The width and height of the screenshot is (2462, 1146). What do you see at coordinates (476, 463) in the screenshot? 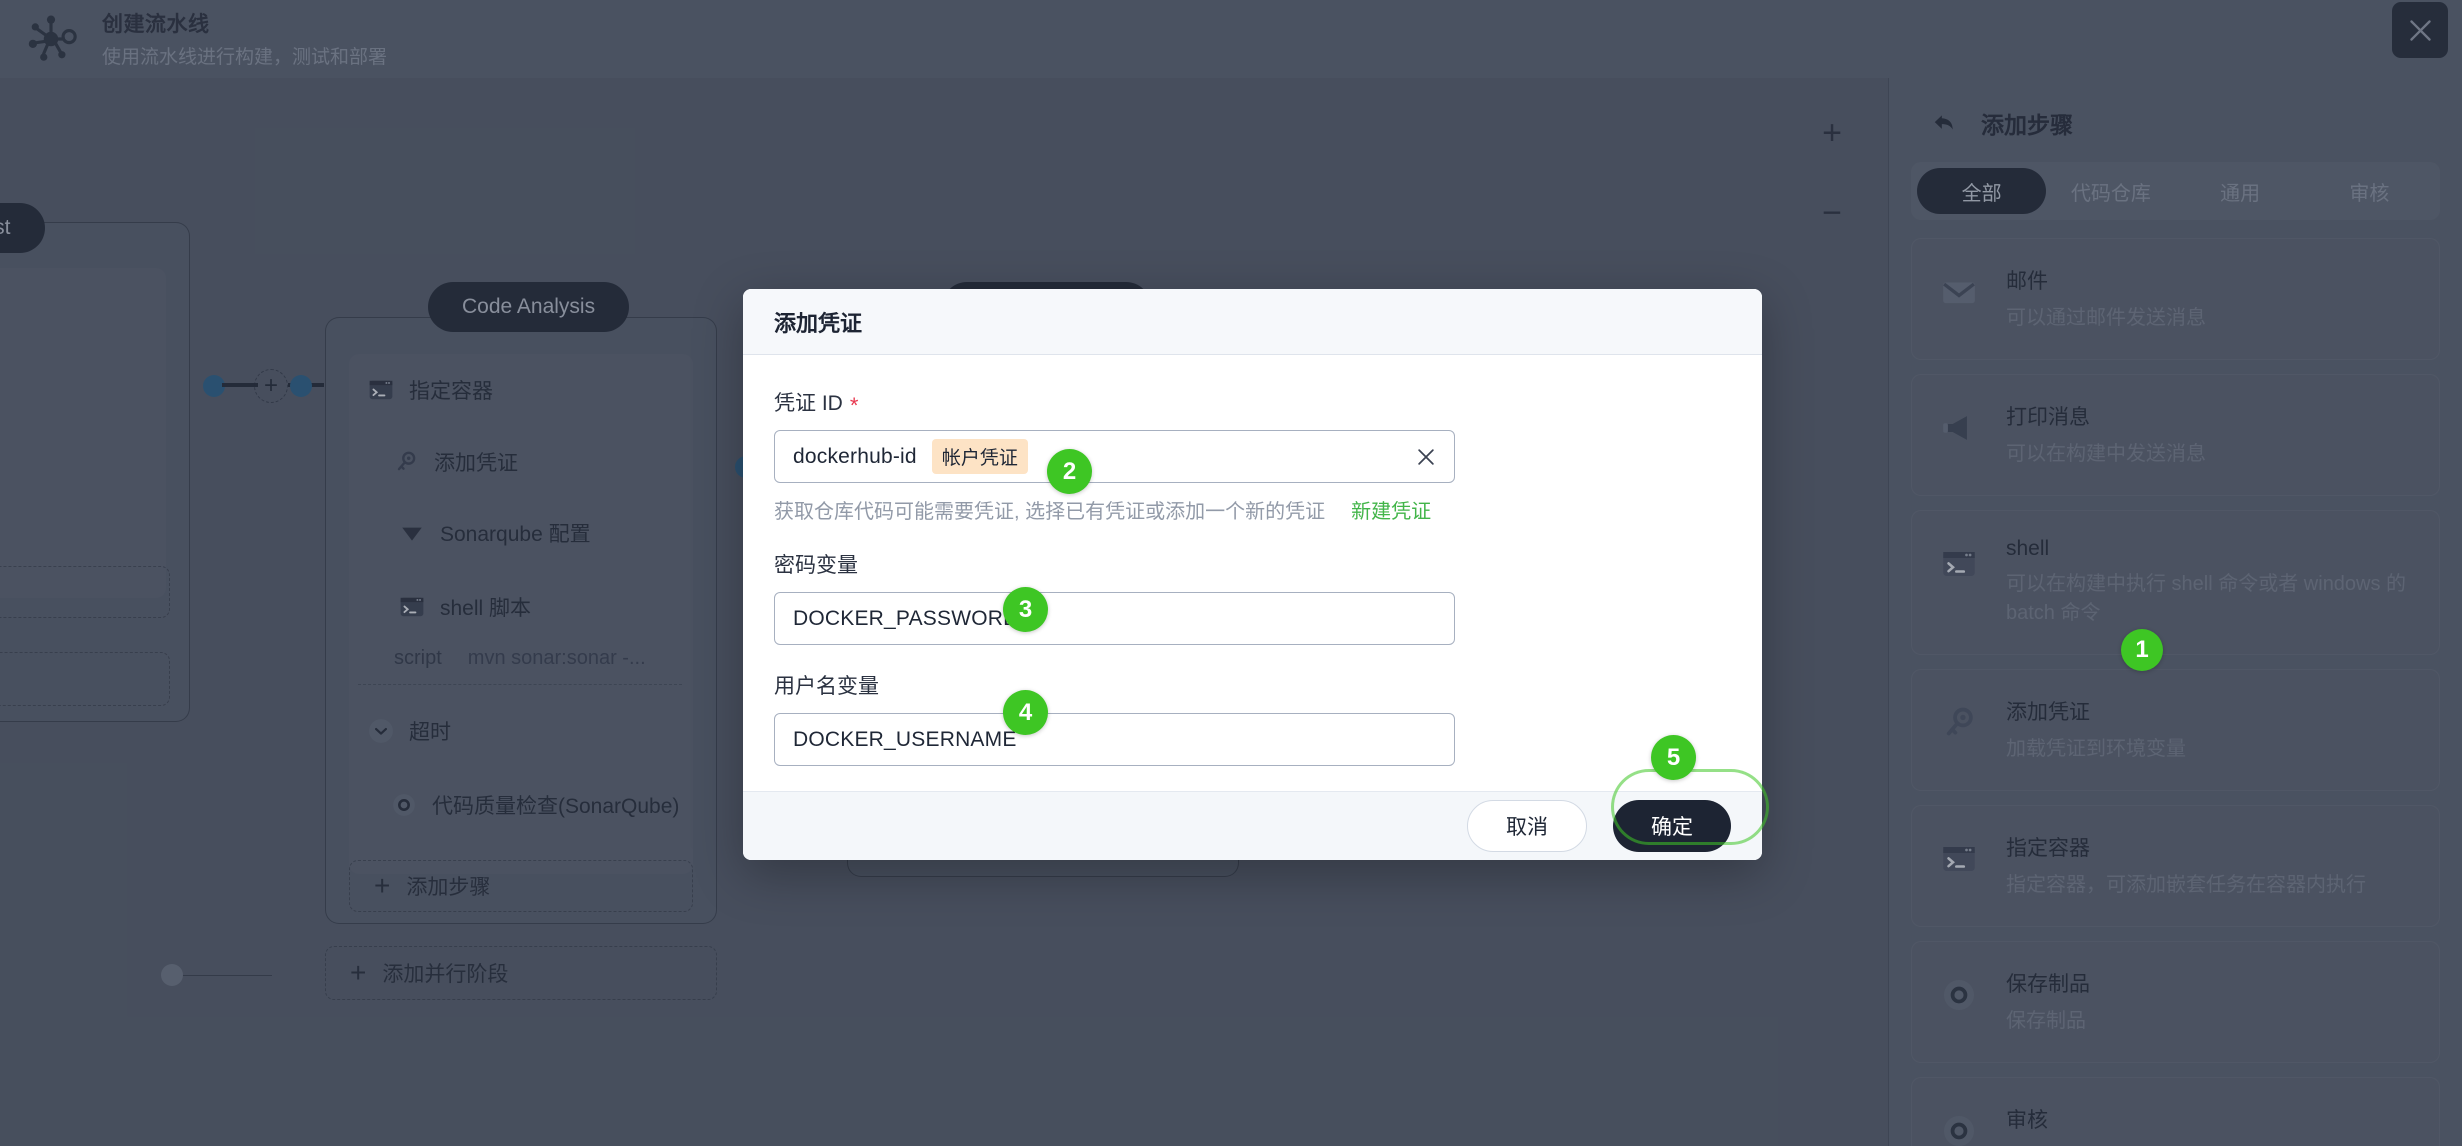
I see `step-label: 添加凭证` at bounding box center [476, 463].